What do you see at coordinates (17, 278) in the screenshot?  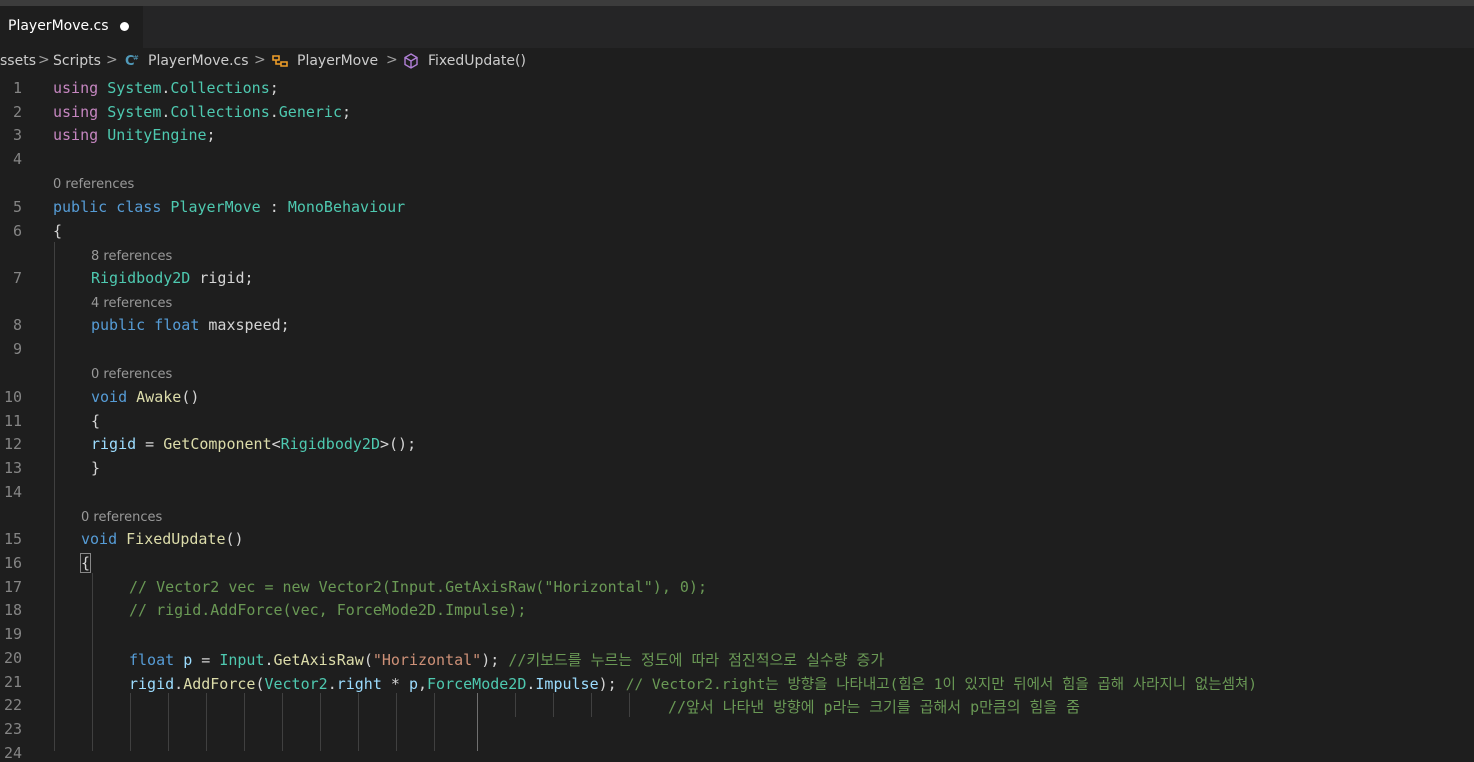 I see `line-number: 7` at bounding box center [17, 278].